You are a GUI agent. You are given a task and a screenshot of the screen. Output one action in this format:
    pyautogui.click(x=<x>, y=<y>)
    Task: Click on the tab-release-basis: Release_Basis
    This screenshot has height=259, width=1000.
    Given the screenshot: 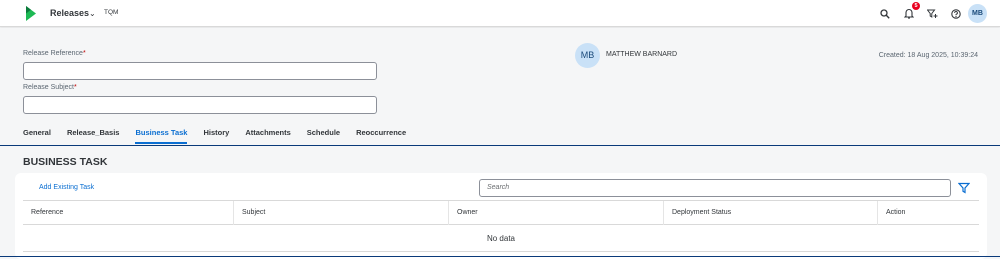 What is the action you would take?
    pyautogui.click(x=93, y=136)
    